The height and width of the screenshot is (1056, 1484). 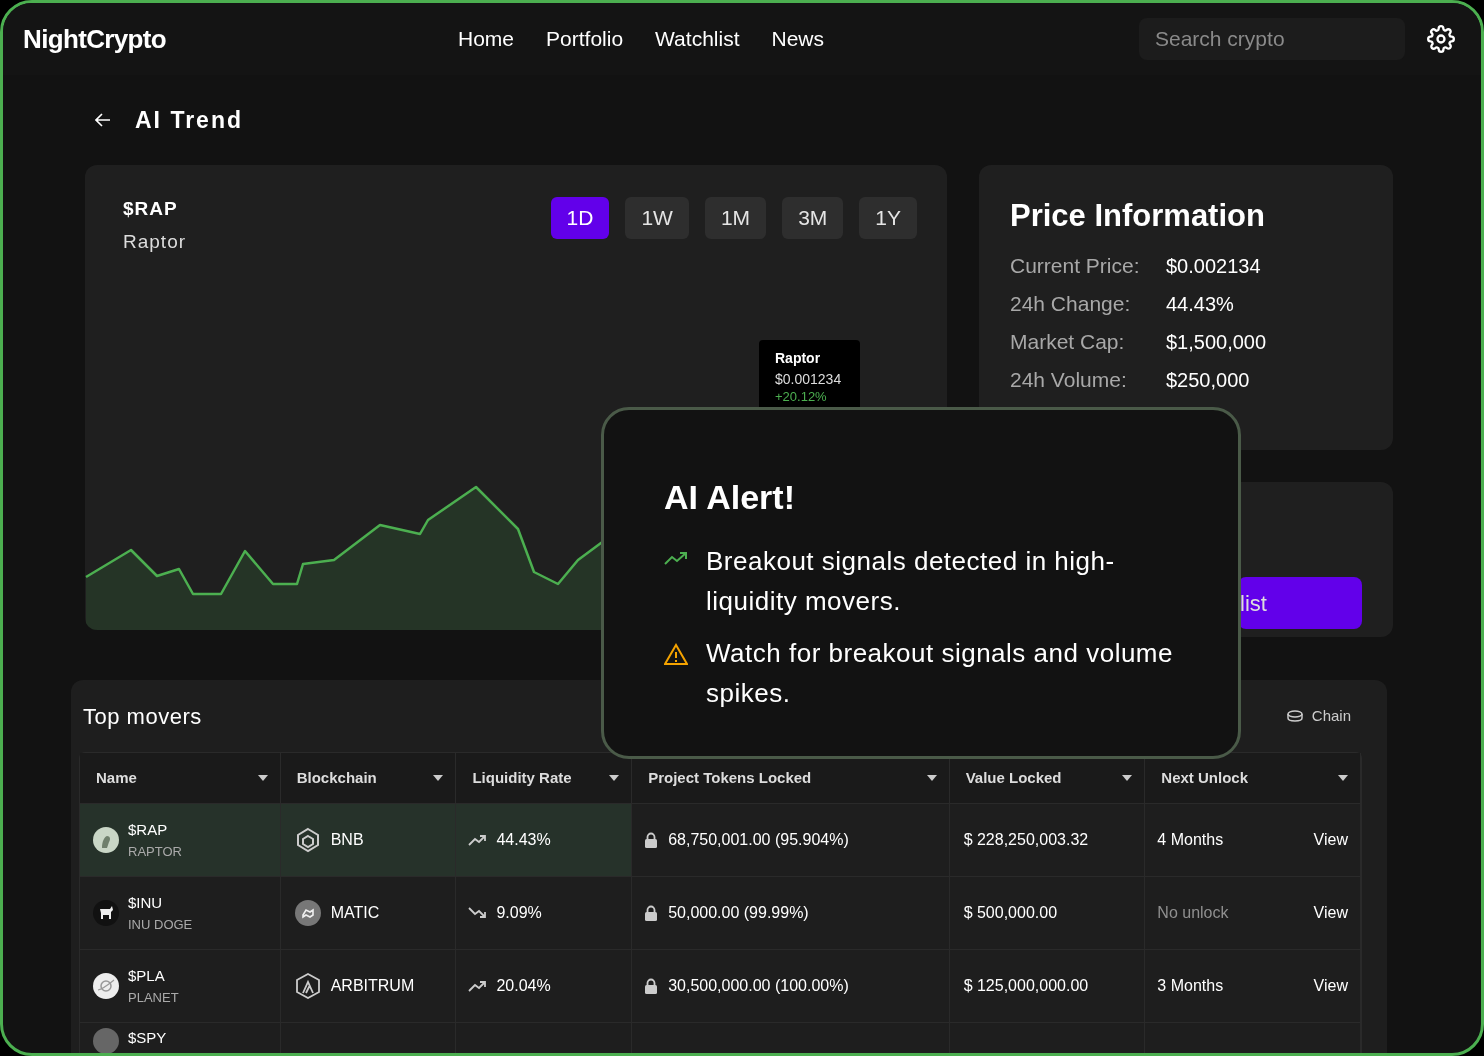 I want to click on range-tab: 3M, so click(x=813, y=218).